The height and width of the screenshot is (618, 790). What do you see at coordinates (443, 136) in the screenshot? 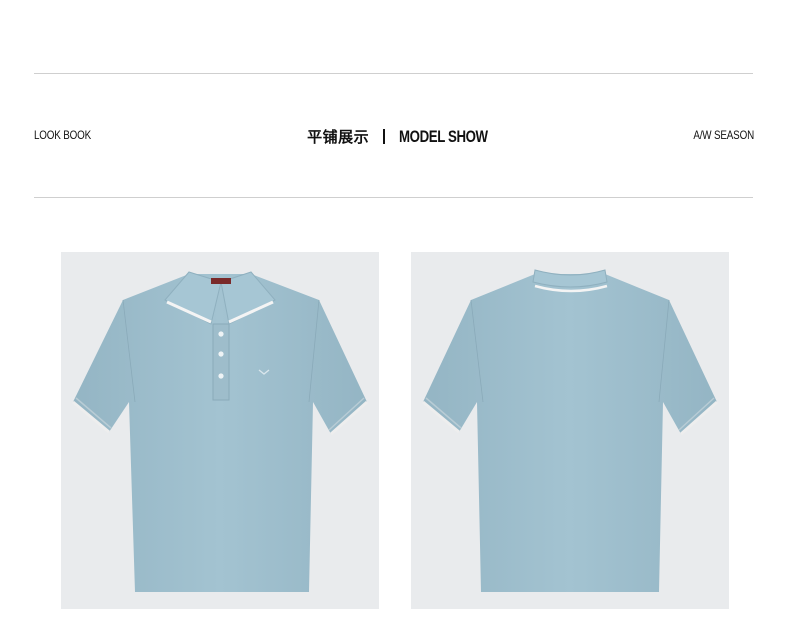
I see `title-english: MODEL SHOW` at bounding box center [443, 136].